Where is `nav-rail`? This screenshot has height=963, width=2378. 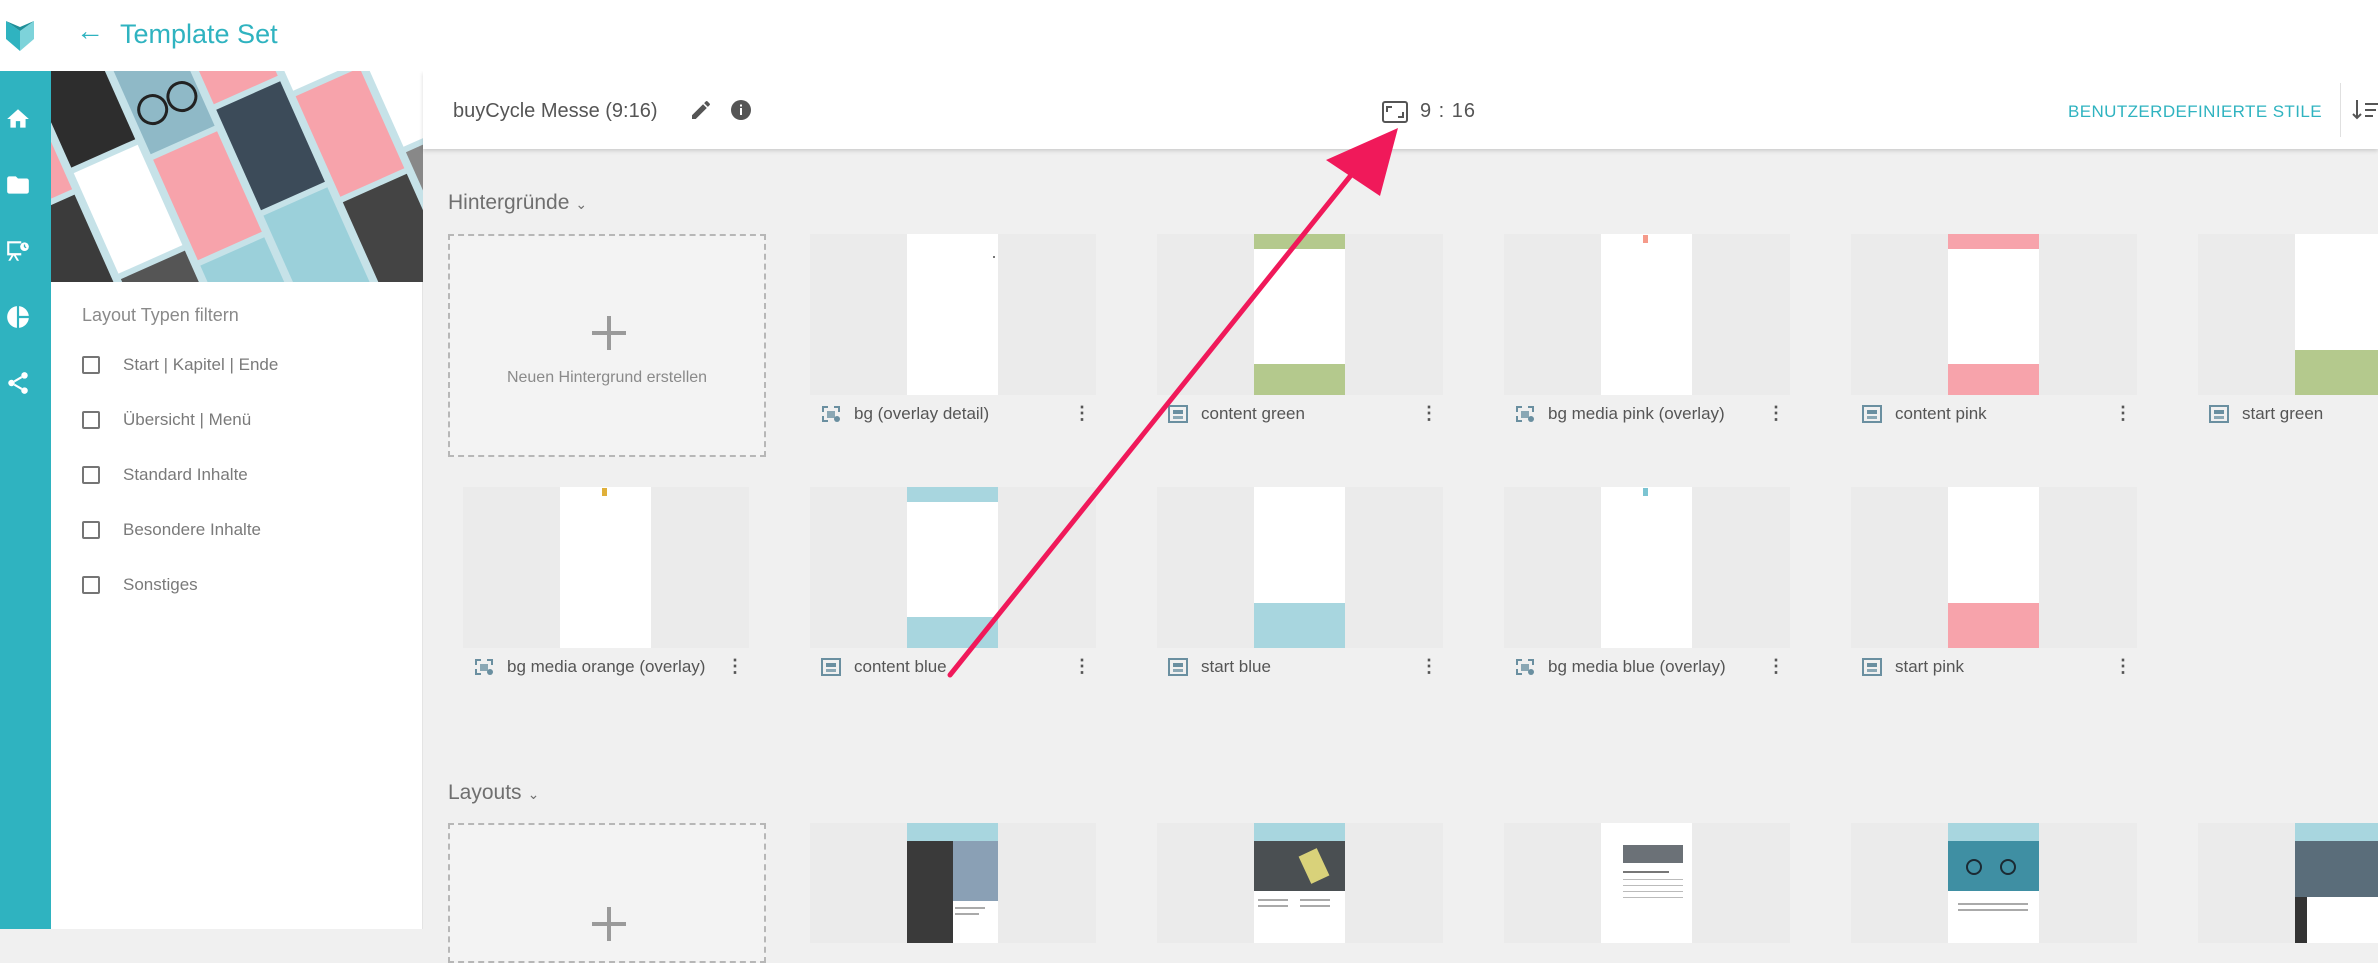 nav-rail is located at coordinates (25, 500).